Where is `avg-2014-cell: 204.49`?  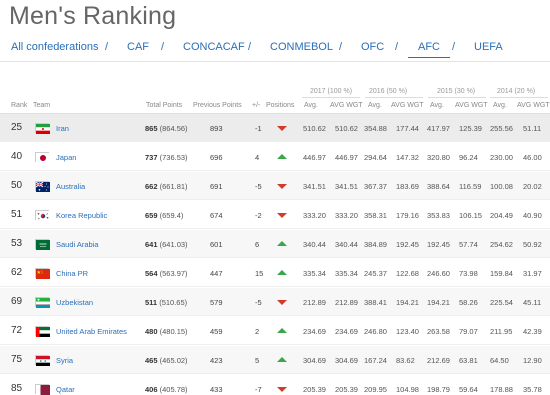
avg-2014-cell: 204.49 is located at coordinates (501, 215).